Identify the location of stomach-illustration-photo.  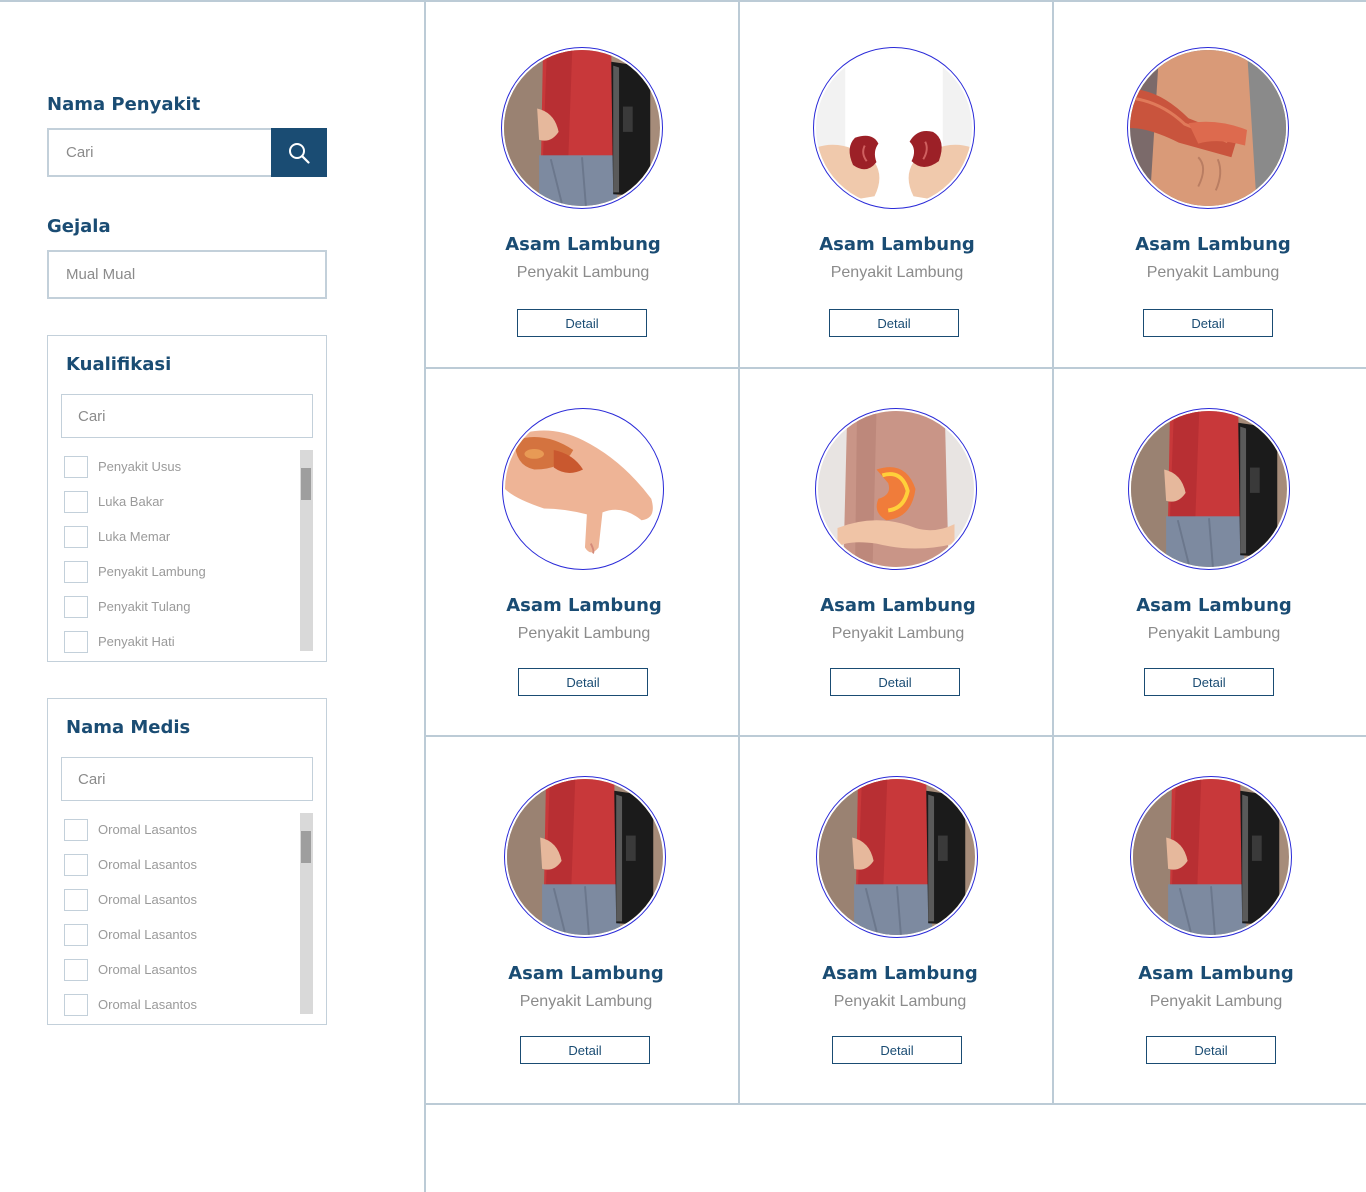
(896, 489).